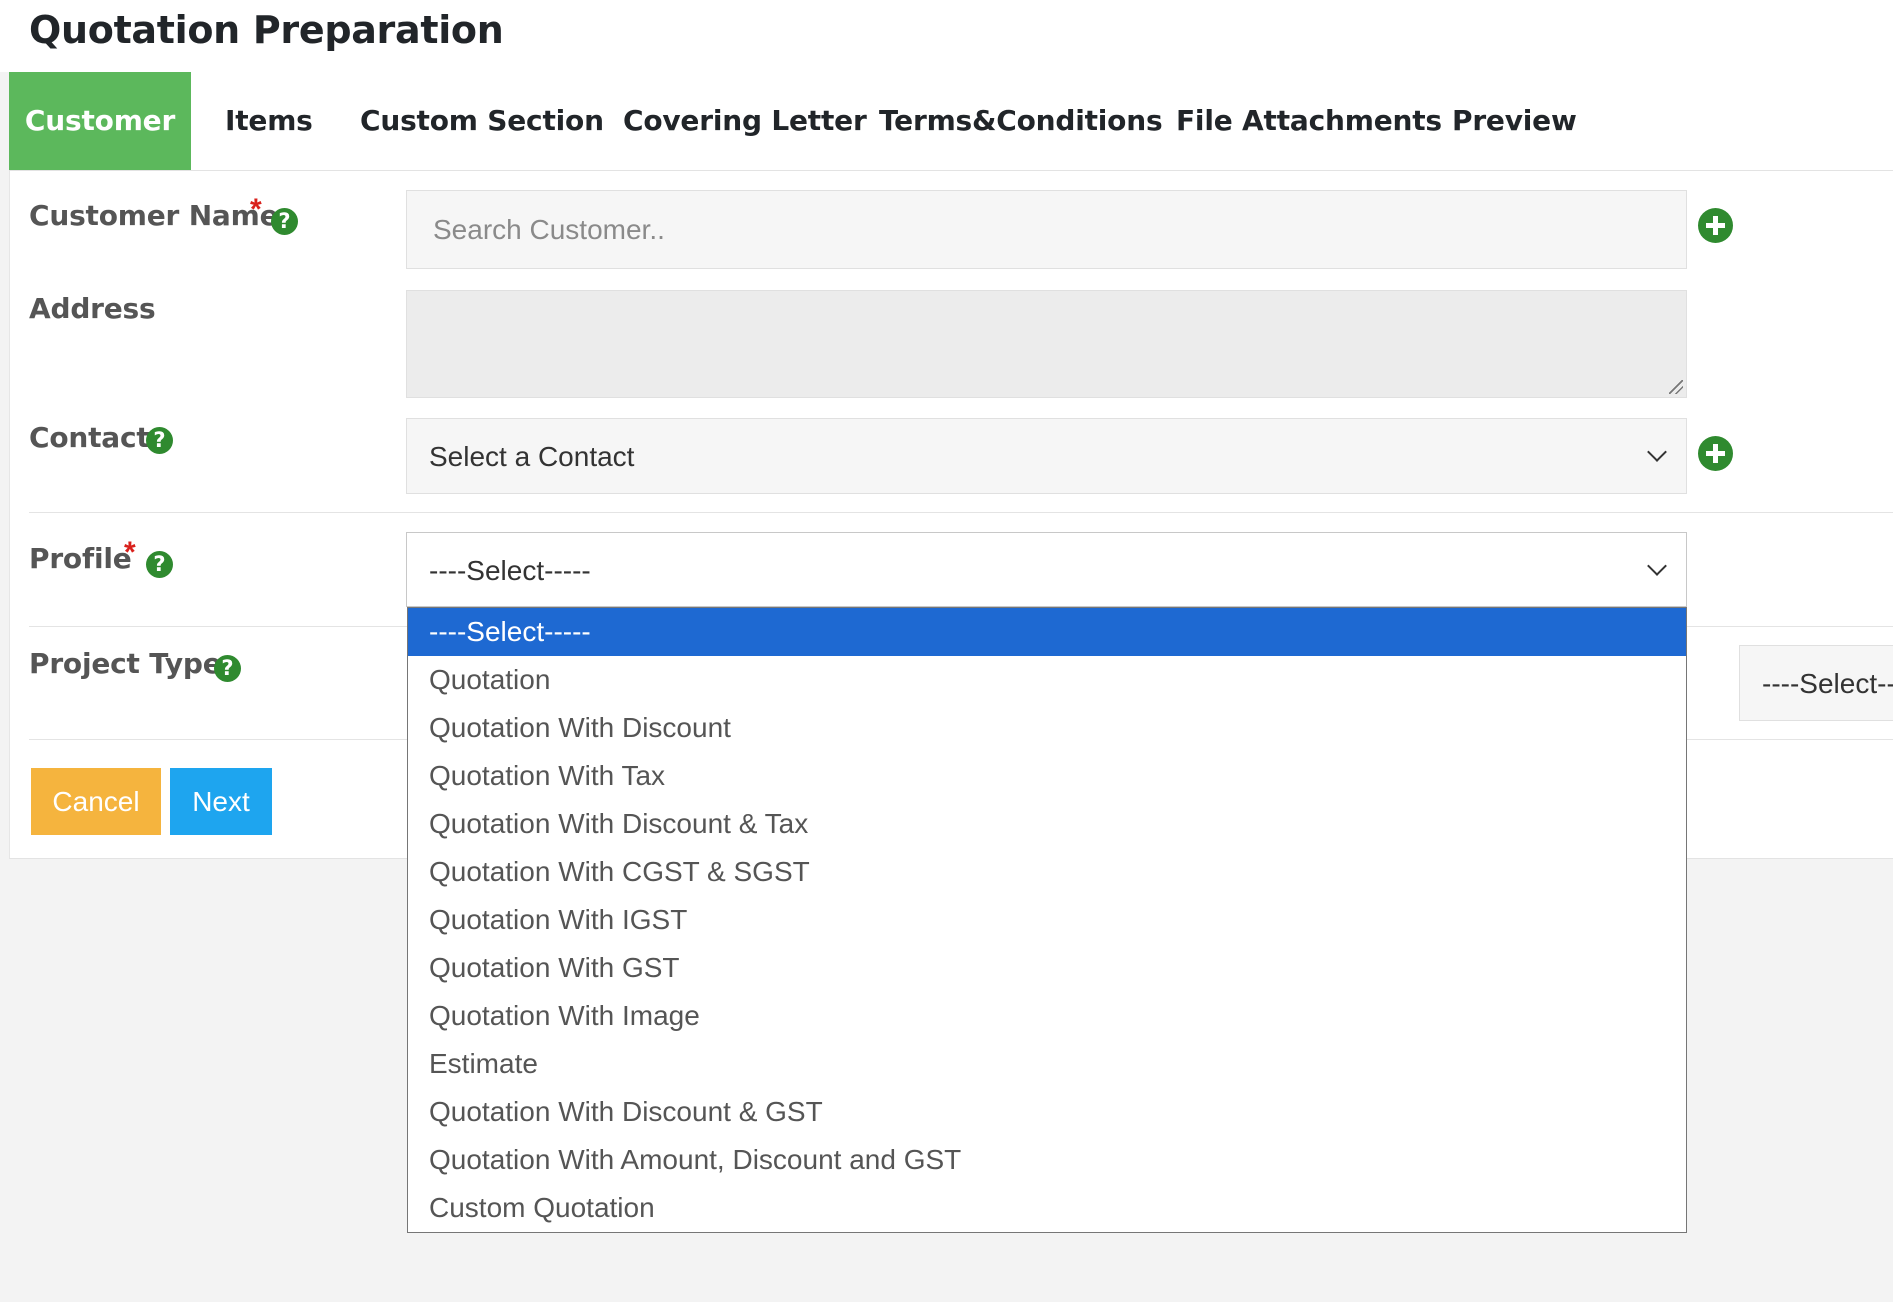 The width and height of the screenshot is (1893, 1302). I want to click on profile-option: Quotation With CGST & SGST, so click(1047, 872).